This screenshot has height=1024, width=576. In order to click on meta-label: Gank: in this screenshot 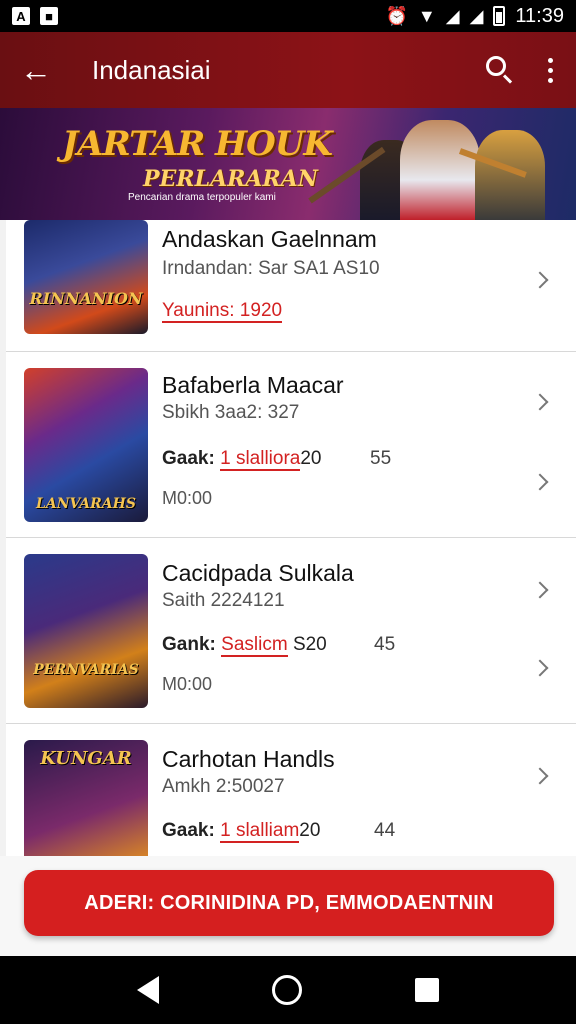, I will do `click(189, 644)`.